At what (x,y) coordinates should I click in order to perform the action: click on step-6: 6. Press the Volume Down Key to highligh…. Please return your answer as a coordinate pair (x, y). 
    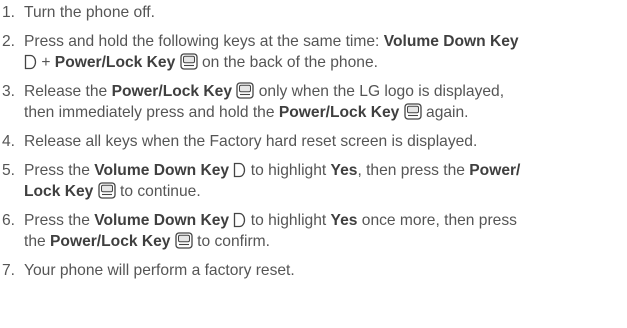
    Looking at the image, I should click on (313, 231).